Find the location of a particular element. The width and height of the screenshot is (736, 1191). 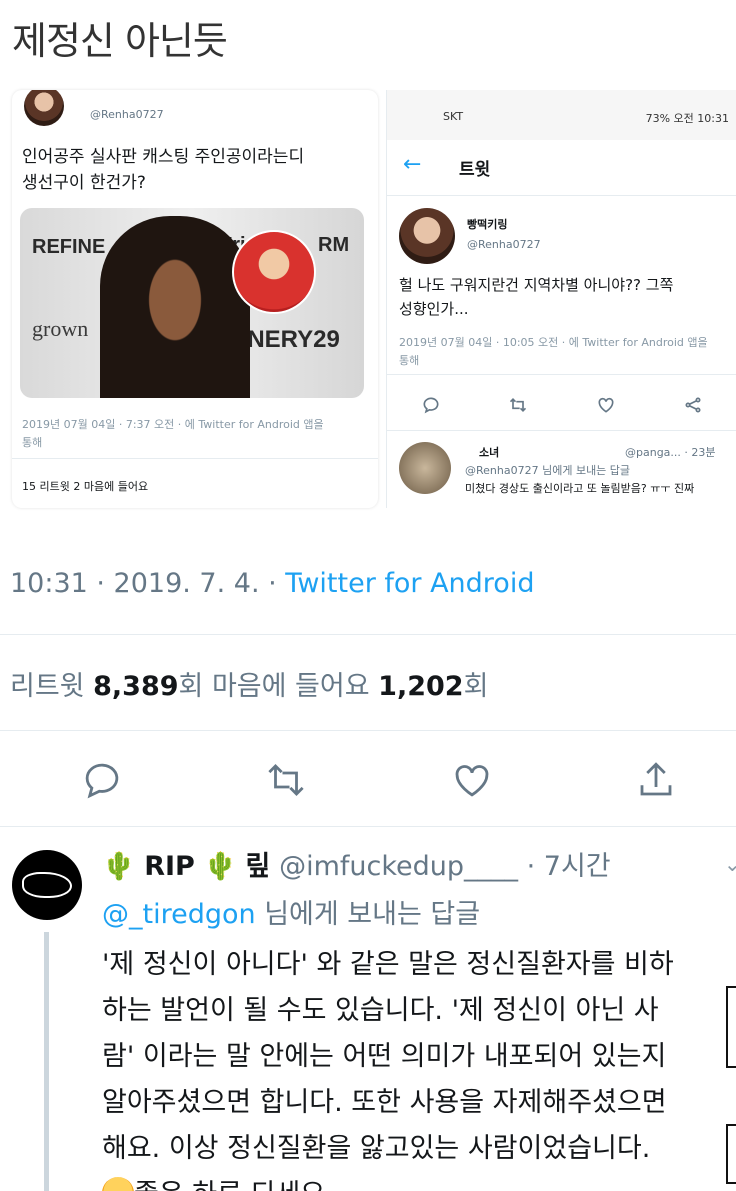

reply-text-line: 알아주셨으면 합니다. 또한 사용을 자제해주셨으면 is located at coordinates (384, 1102).